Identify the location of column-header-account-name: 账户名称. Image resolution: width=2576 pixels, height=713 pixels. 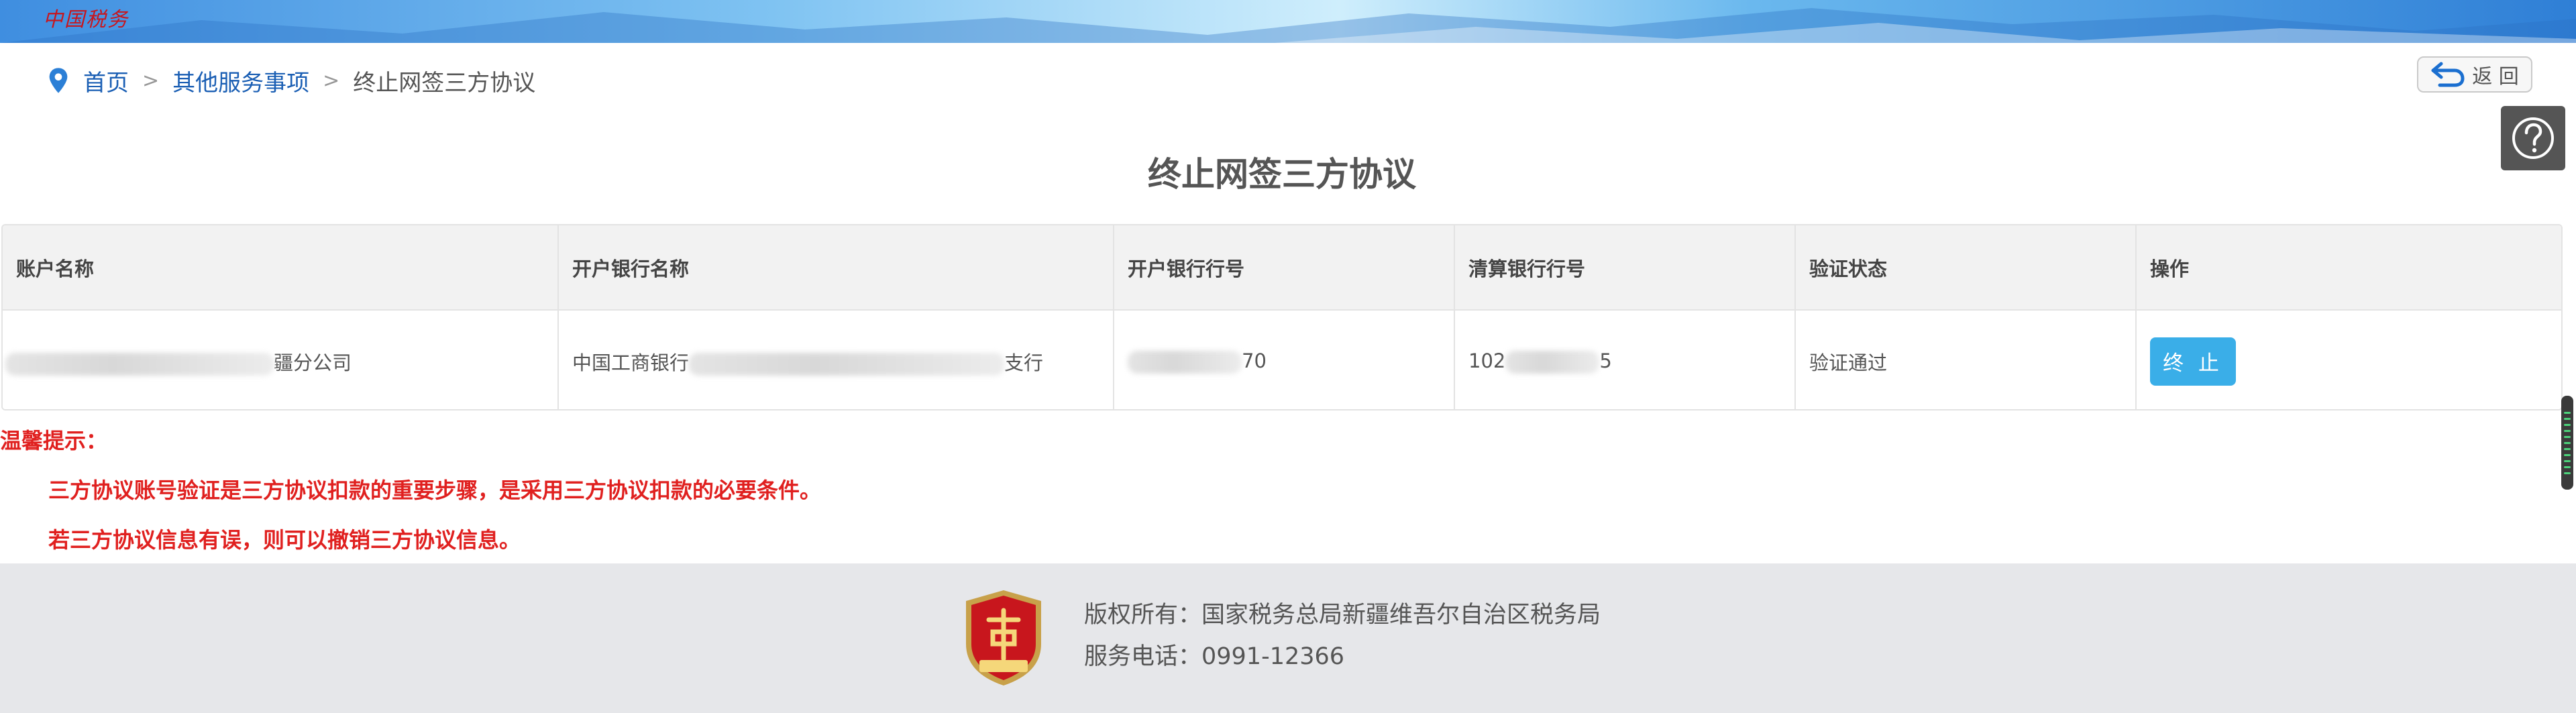
(281, 268).